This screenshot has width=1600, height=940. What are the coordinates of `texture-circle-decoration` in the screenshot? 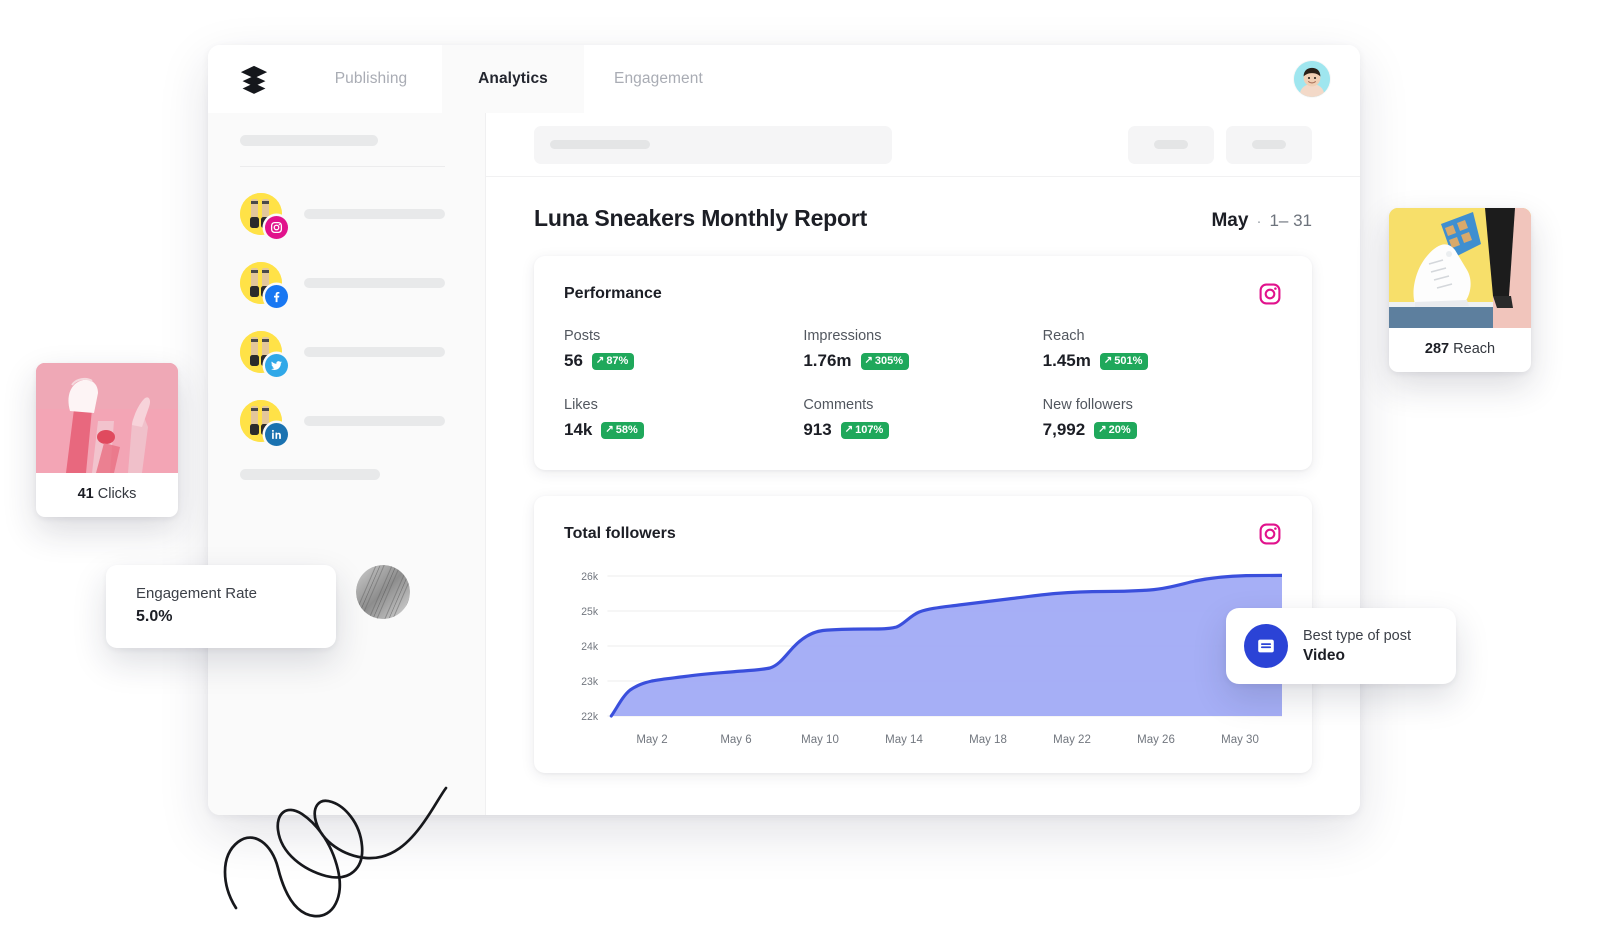 It's located at (383, 592).